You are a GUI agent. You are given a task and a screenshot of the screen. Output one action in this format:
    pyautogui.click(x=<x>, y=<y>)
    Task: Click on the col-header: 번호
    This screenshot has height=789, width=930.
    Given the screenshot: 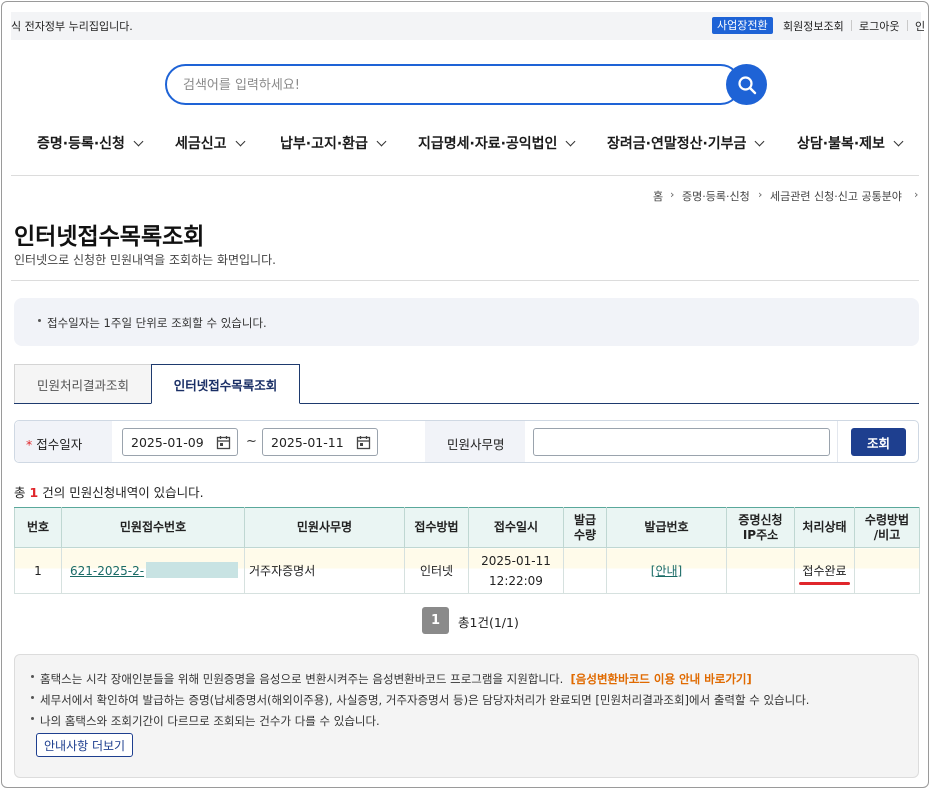 What is the action you would take?
    pyautogui.click(x=38, y=527)
    